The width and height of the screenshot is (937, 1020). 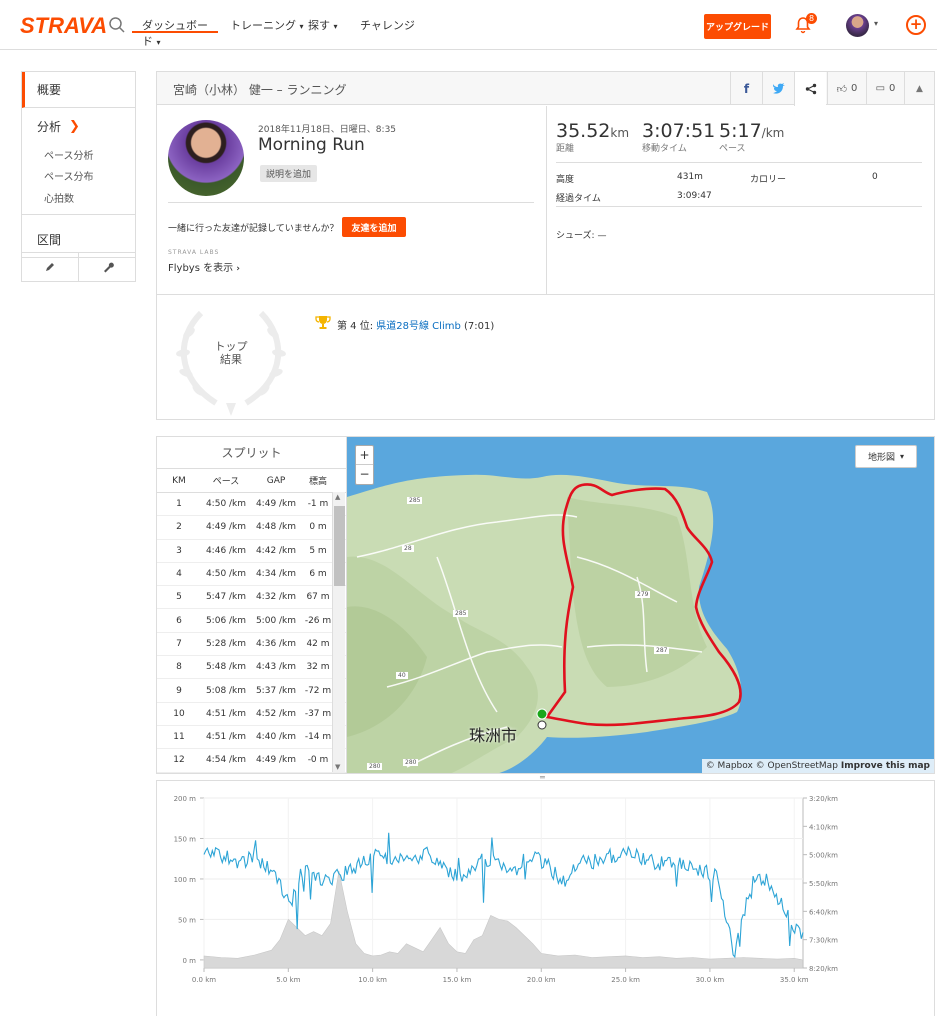 What do you see at coordinates (179, 643) in the screenshot?
I see `split-km: 7` at bounding box center [179, 643].